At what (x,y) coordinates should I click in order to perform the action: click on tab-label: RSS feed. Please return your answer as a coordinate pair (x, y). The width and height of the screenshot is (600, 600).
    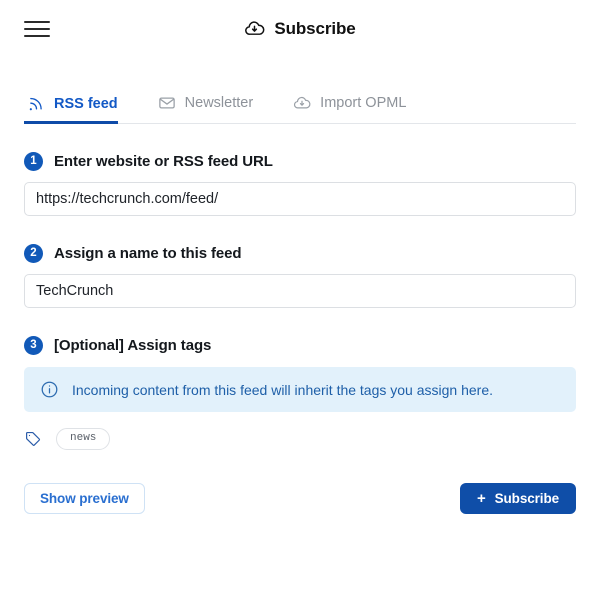
    Looking at the image, I should click on (86, 103).